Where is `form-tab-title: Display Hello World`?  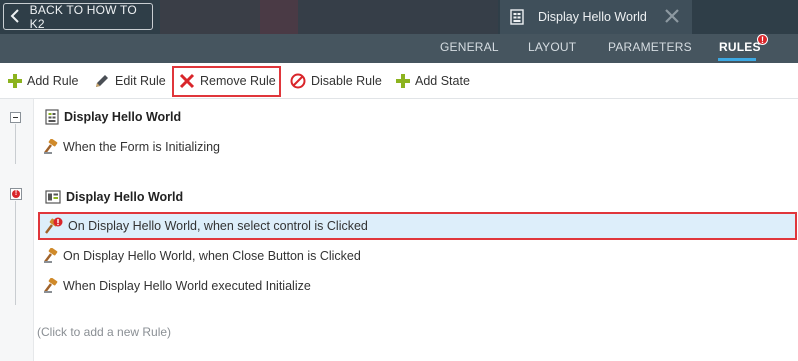
form-tab-title: Display Hello World is located at coordinates (592, 17).